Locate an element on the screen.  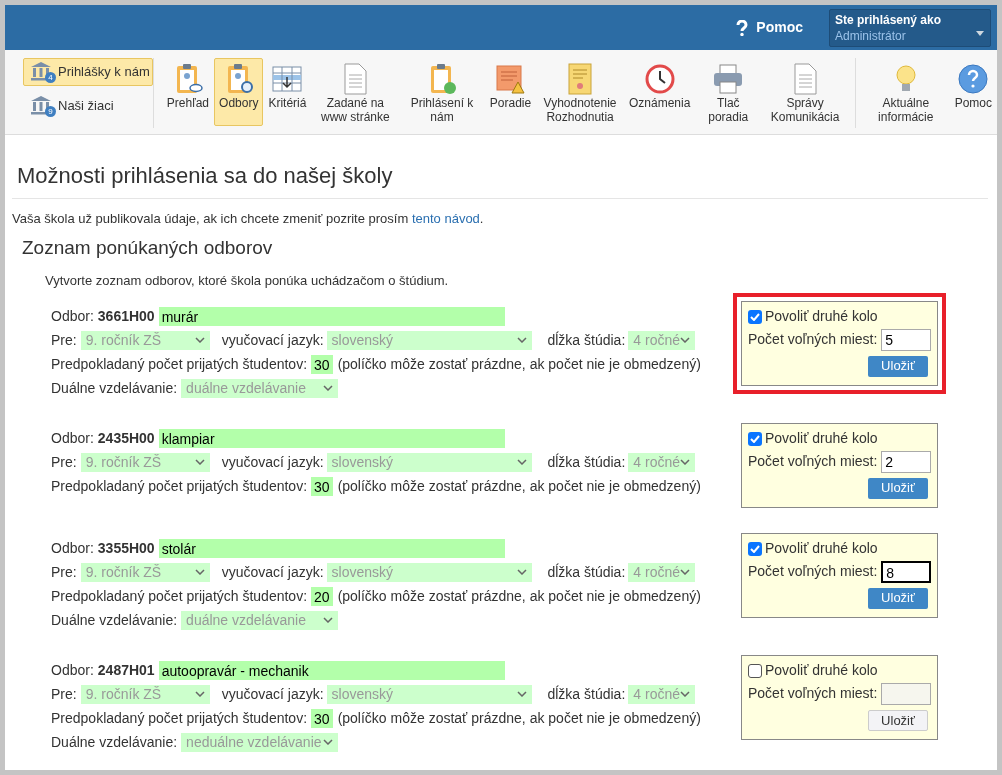
nav-item: 9 Naši žiaci is located at coordinates (88, 106).